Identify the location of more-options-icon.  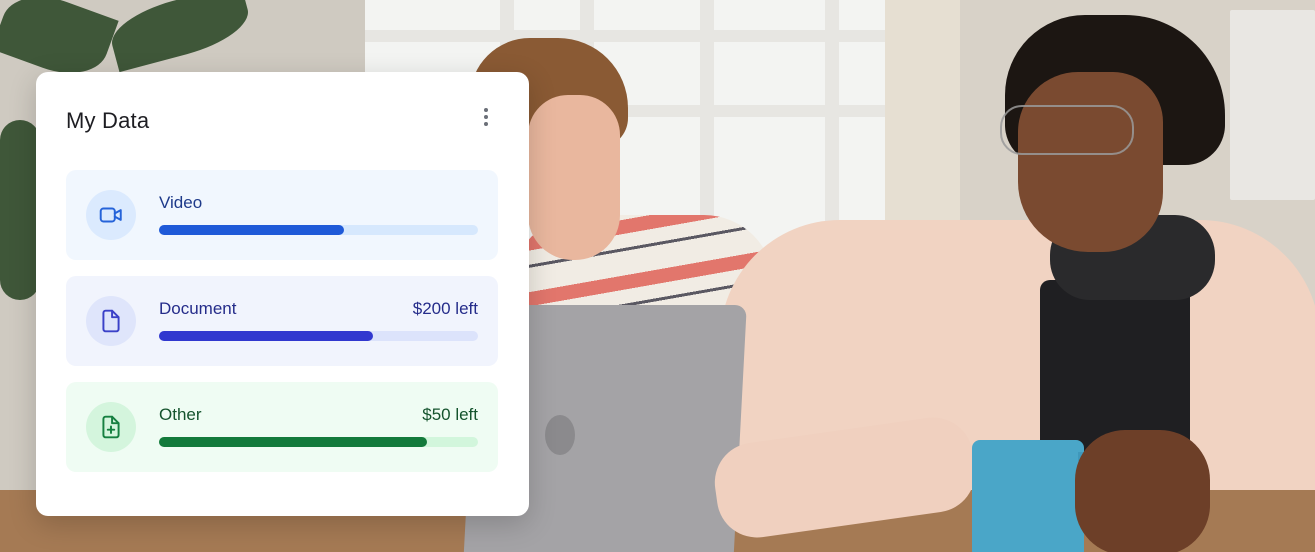
(486, 117).